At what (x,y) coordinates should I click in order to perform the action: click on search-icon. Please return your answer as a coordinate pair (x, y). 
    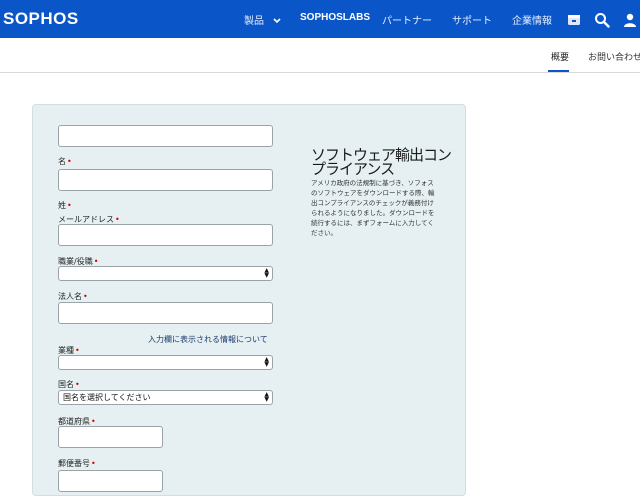
    Looking at the image, I should click on (602, 20).